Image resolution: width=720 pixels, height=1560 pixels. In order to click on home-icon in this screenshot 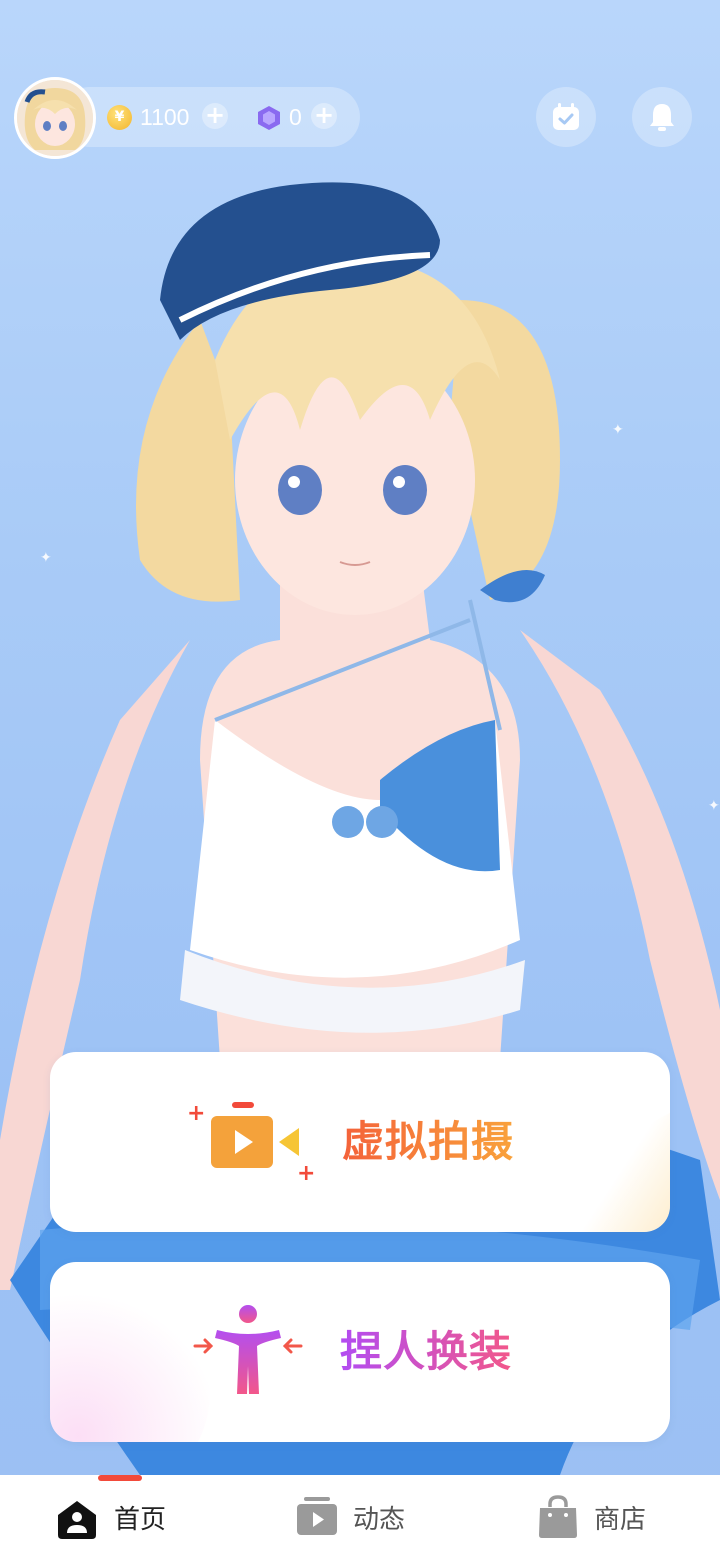, I will do `click(77, 1520)`.